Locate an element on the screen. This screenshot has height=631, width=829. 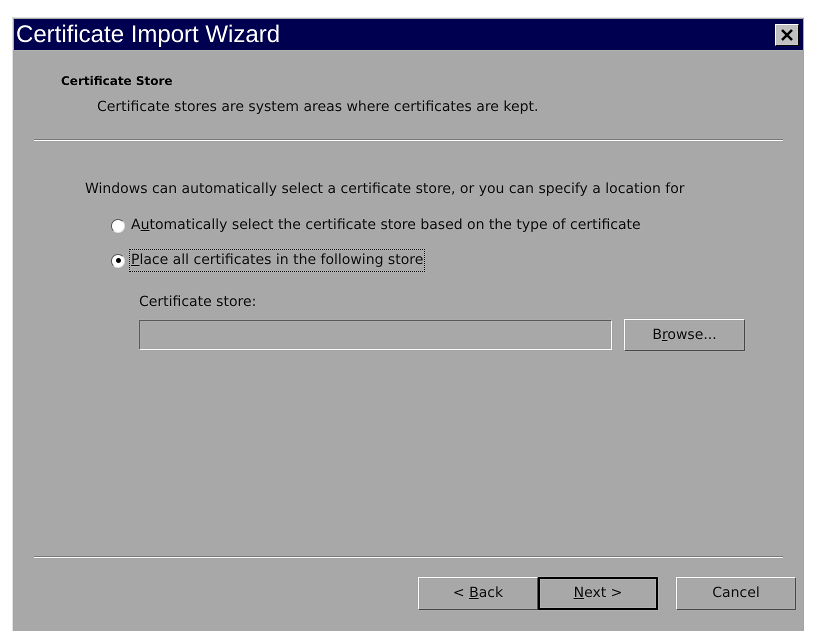
page-heading: Certificate Store is located at coordinates (117, 81).